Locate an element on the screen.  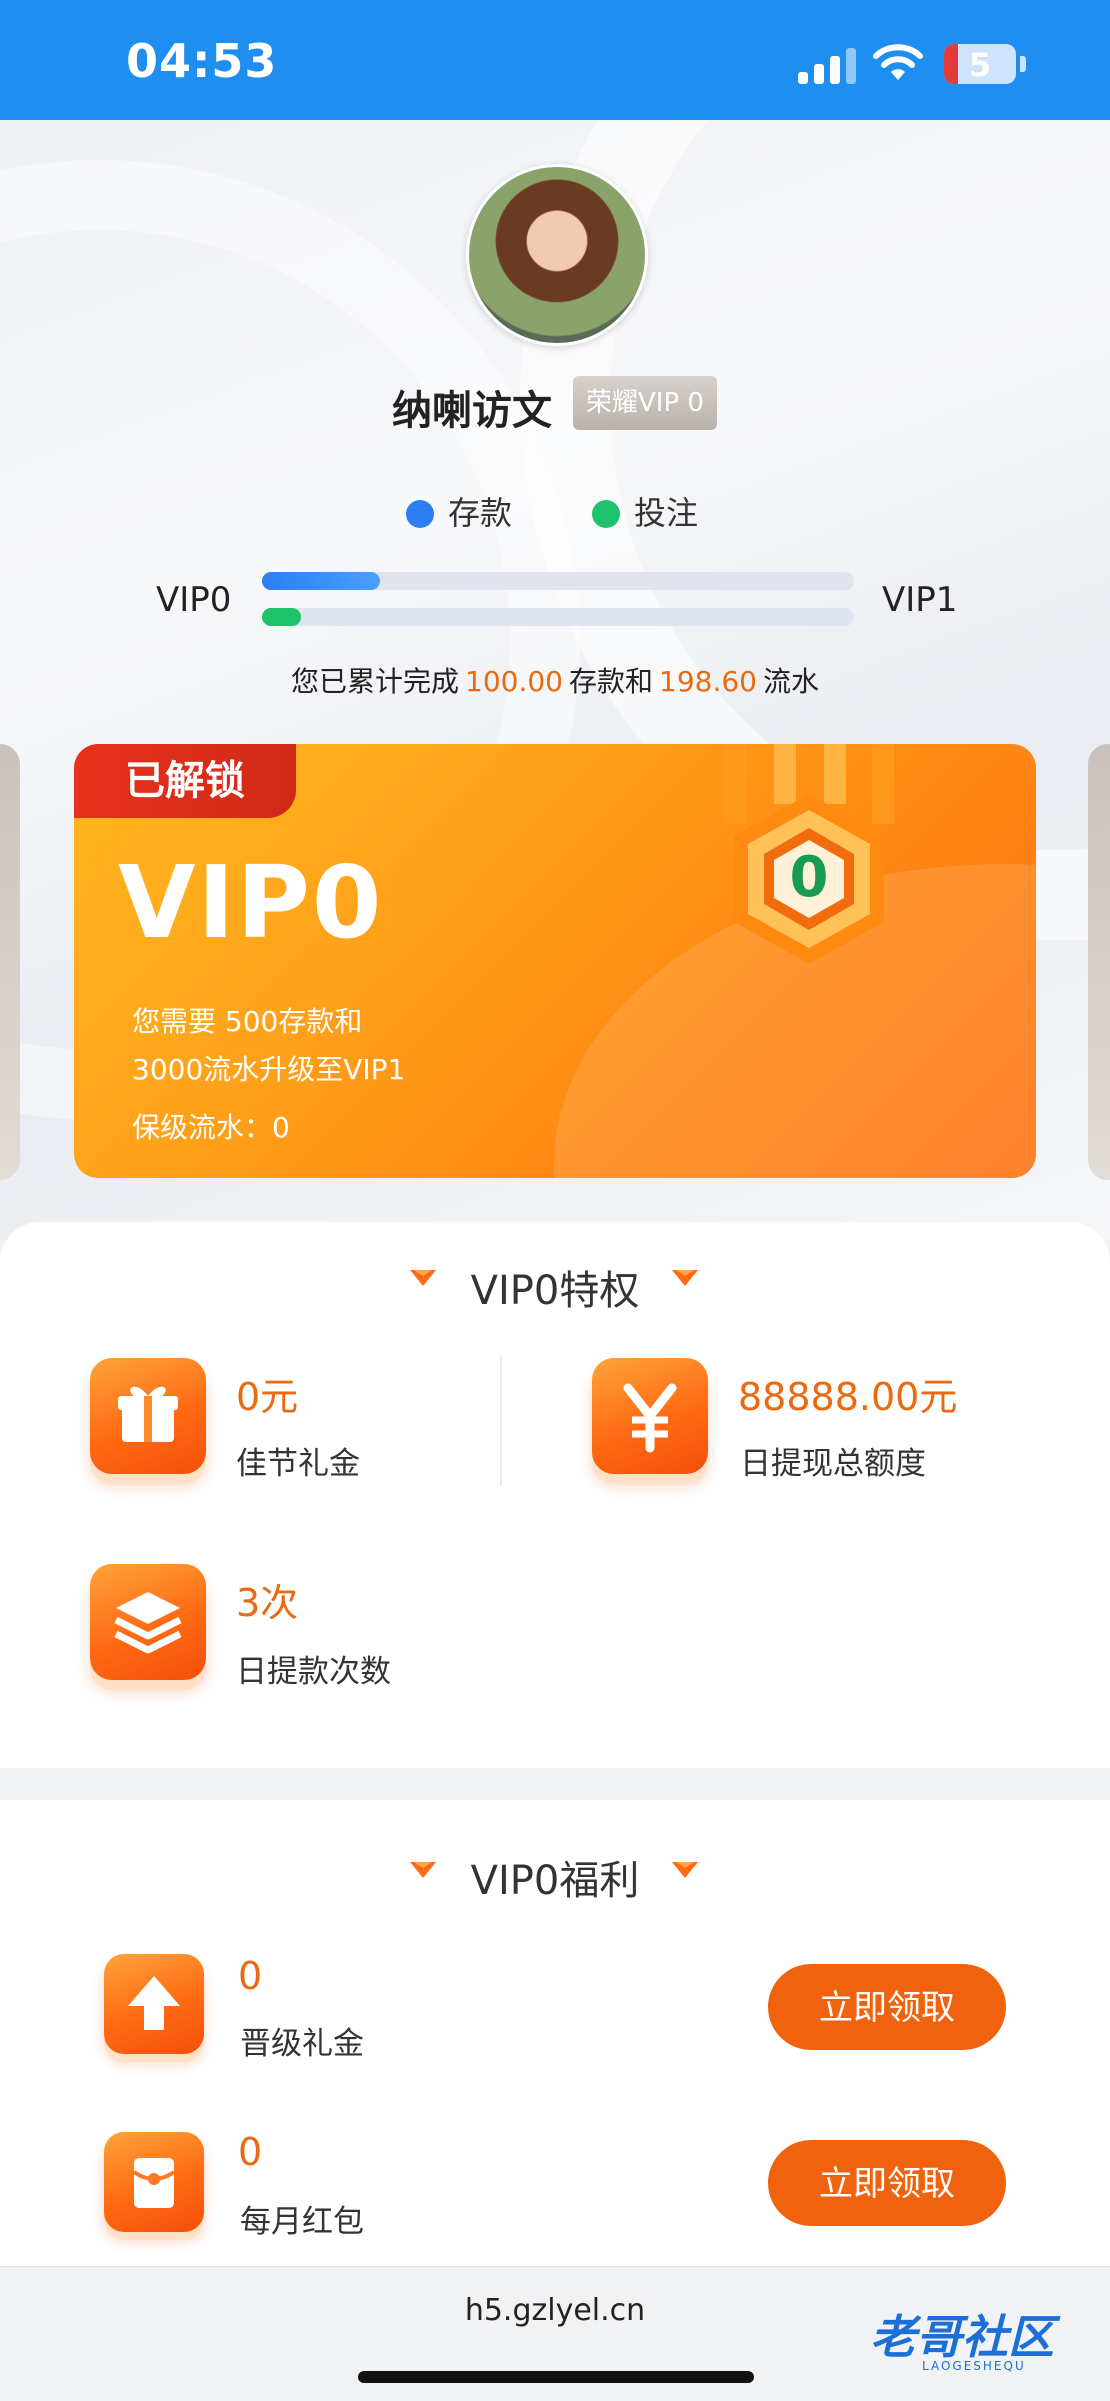
monthly-red-packet-label: 每月红包 is located at coordinates (302, 2222).